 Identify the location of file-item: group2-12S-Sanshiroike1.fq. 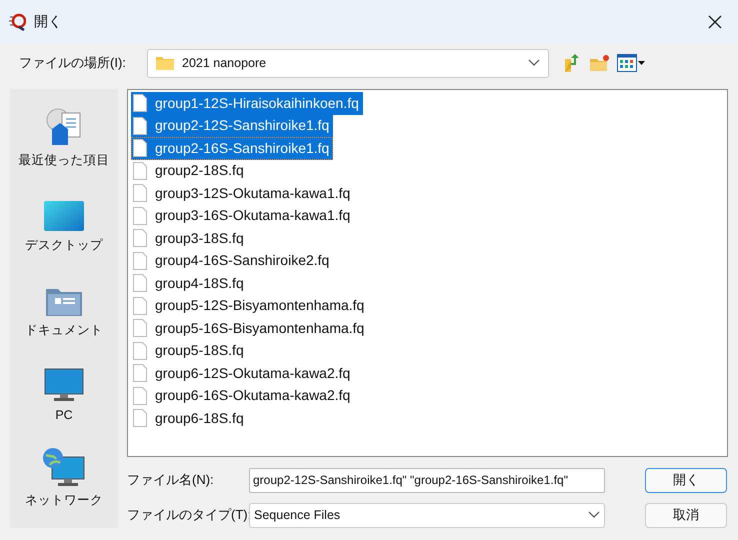
(232, 125).